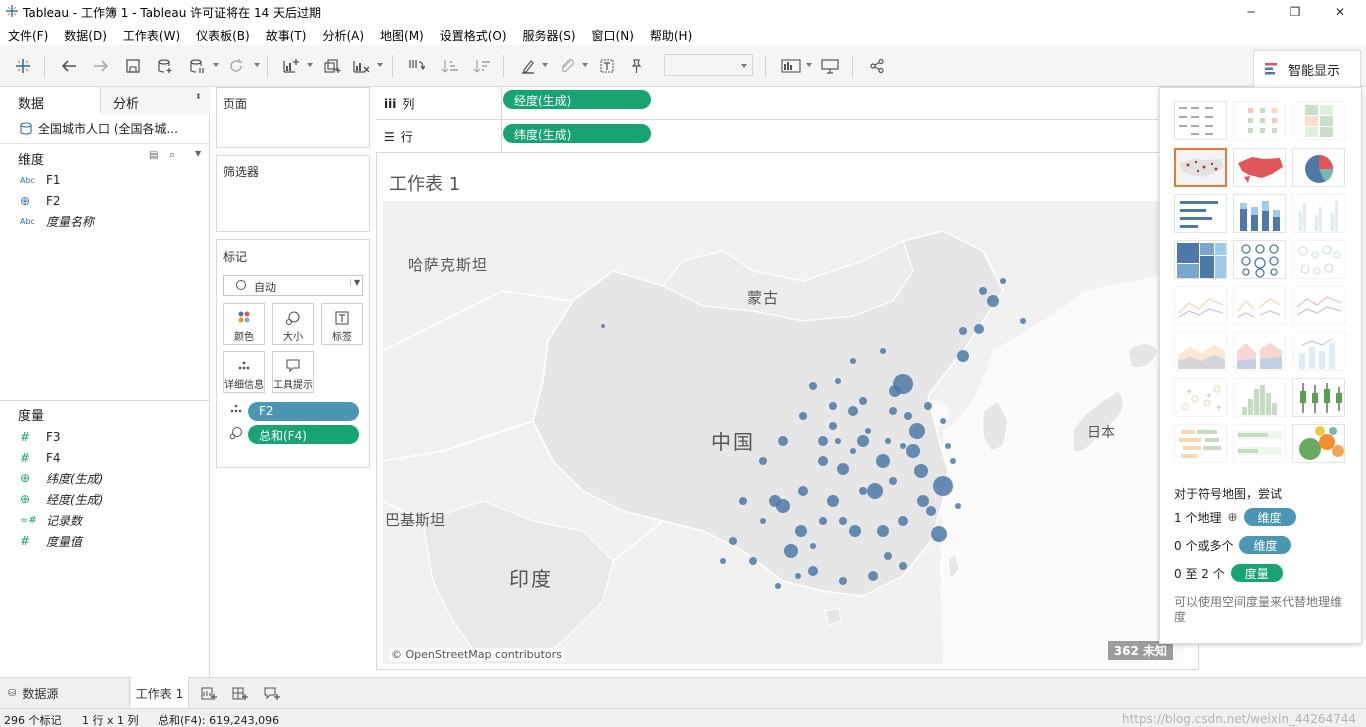 This screenshot has width=1366, height=727. I want to click on detail-button: 详细信息, so click(244, 372).